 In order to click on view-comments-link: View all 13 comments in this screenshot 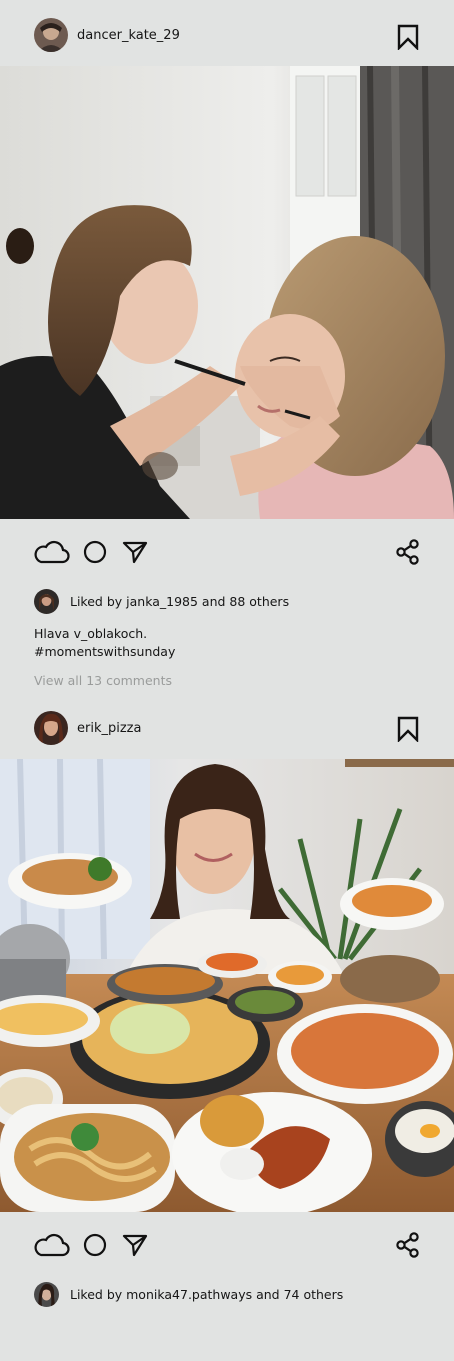, I will do `click(244, 680)`.